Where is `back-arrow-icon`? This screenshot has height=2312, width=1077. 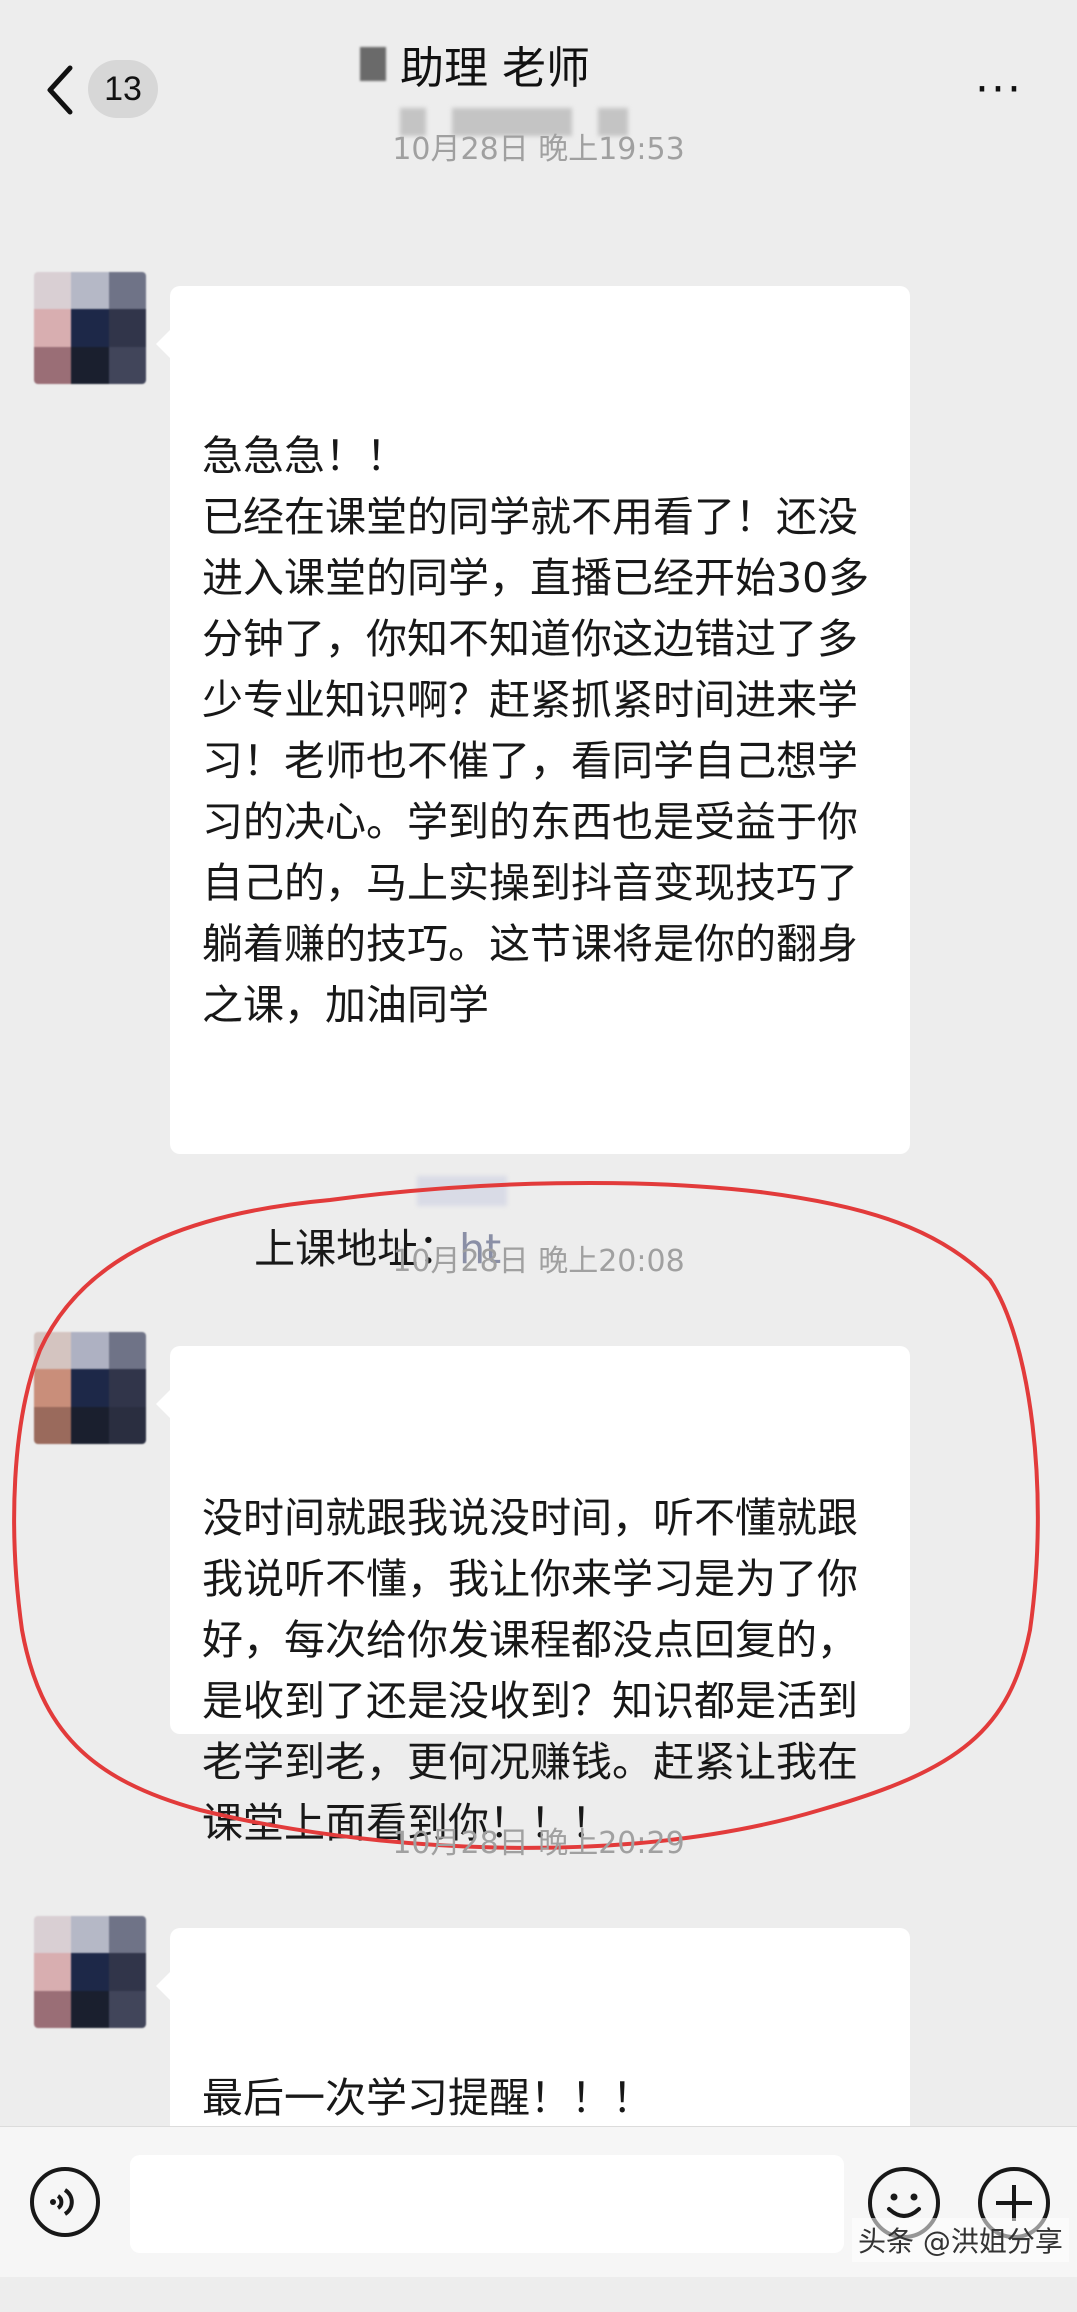 back-arrow-icon is located at coordinates (60, 90).